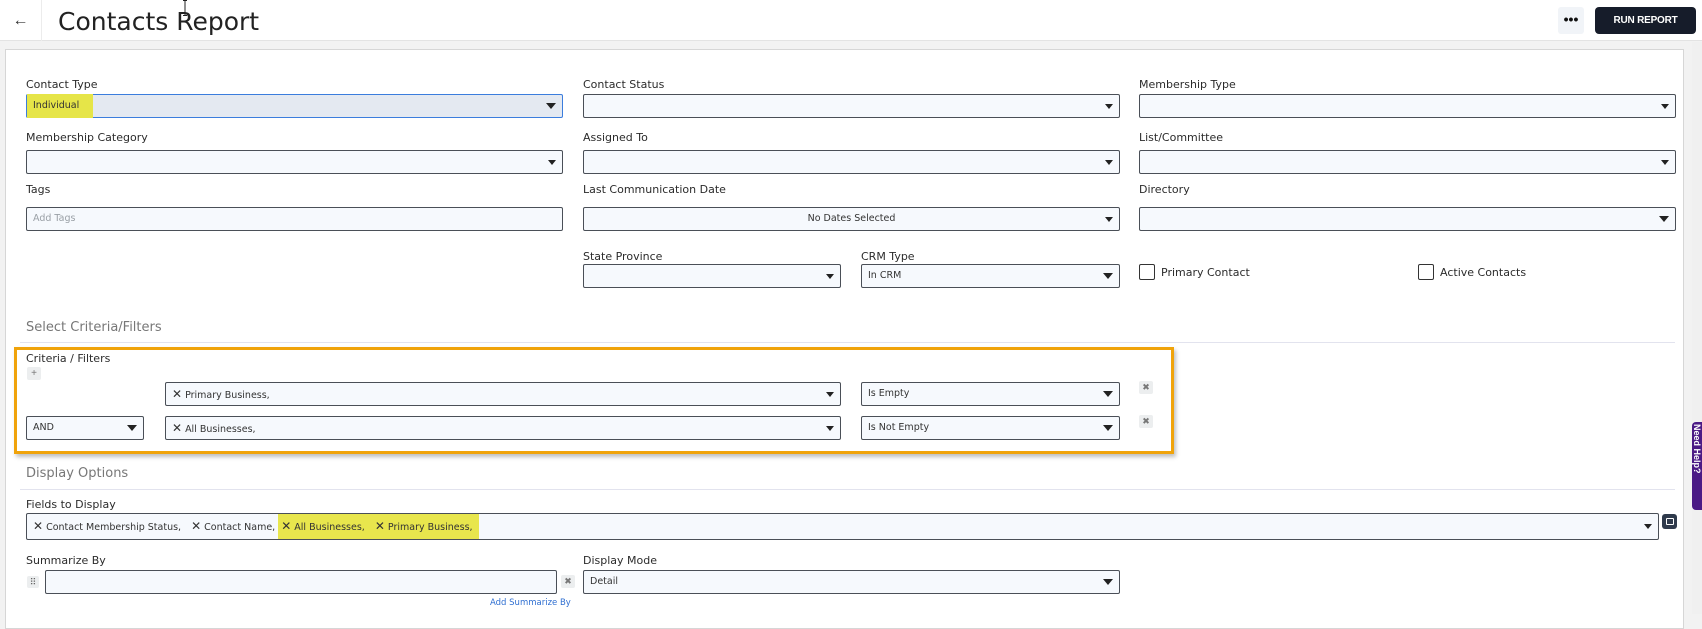 The image size is (1702, 629). I want to click on criteria-operator-select: Is Not Empty, so click(990, 428).